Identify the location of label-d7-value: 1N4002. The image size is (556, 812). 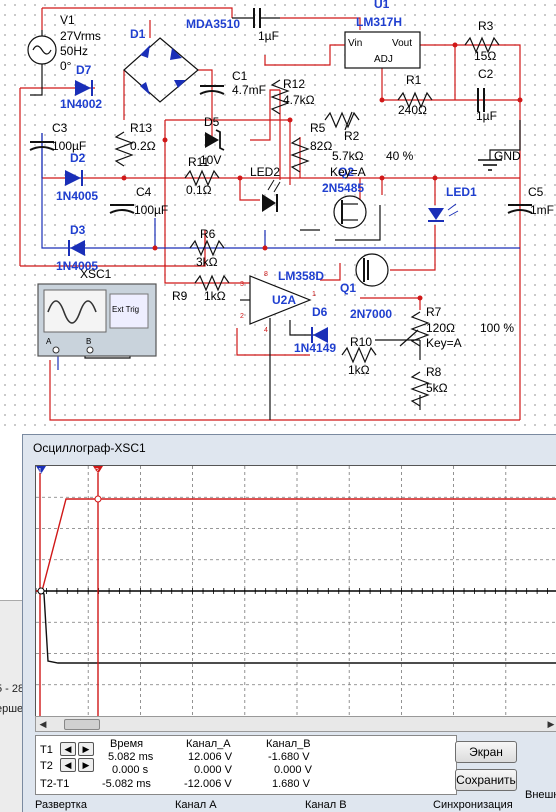
(81, 104).